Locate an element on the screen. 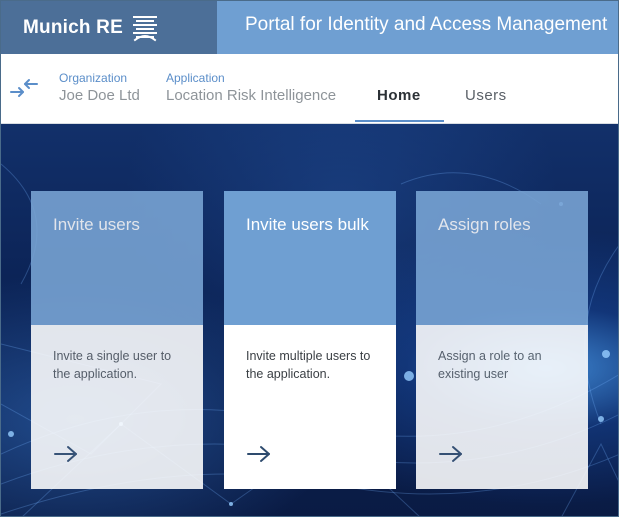  card-description: Assign a role to an existing user is located at coordinates (490, 365).